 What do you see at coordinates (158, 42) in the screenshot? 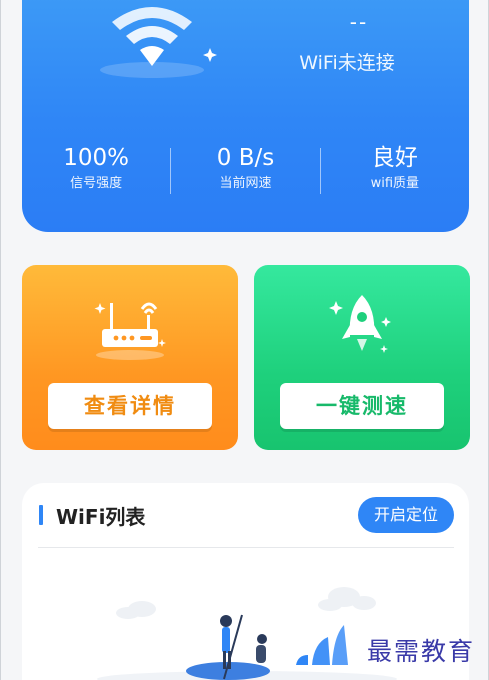
I see `wifi-icon` at bounding box center [158, 42].